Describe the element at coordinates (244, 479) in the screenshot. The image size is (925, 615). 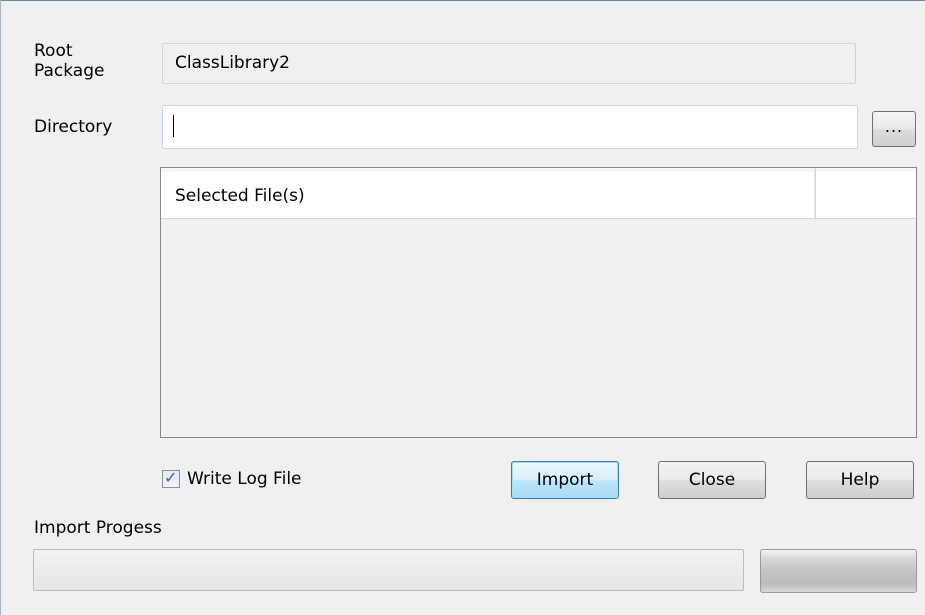
I see `write-log-label: Write Log File` at that location.